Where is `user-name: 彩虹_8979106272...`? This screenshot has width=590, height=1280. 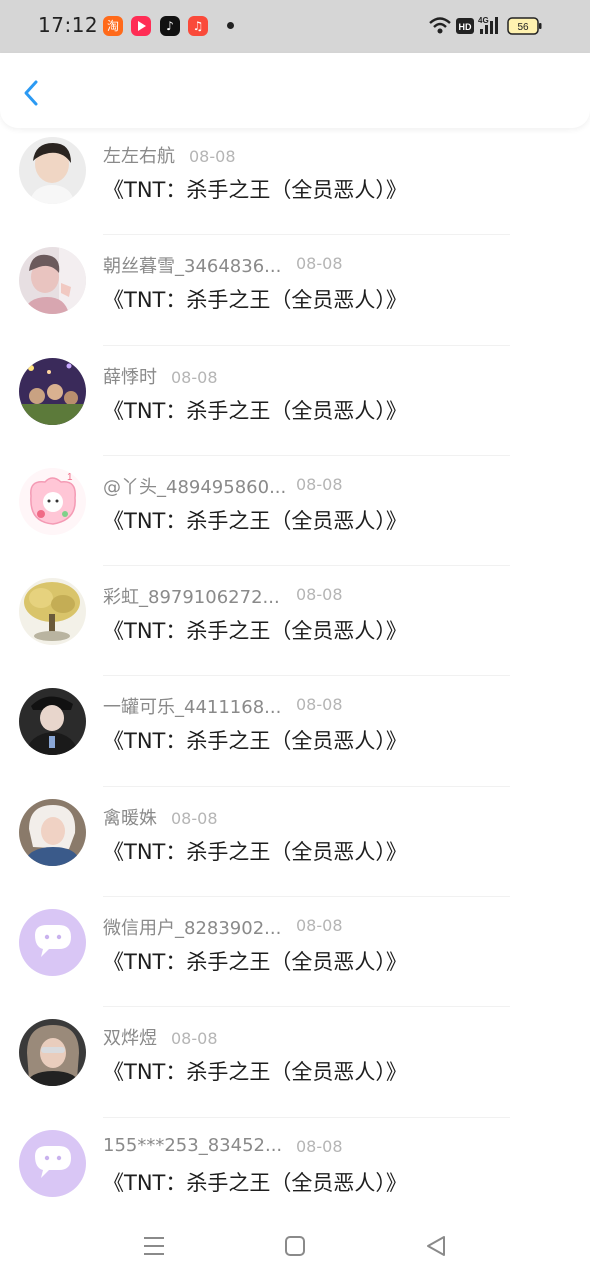 user-name: 彩虹_8979106272... is located at coordinates (191, 596).